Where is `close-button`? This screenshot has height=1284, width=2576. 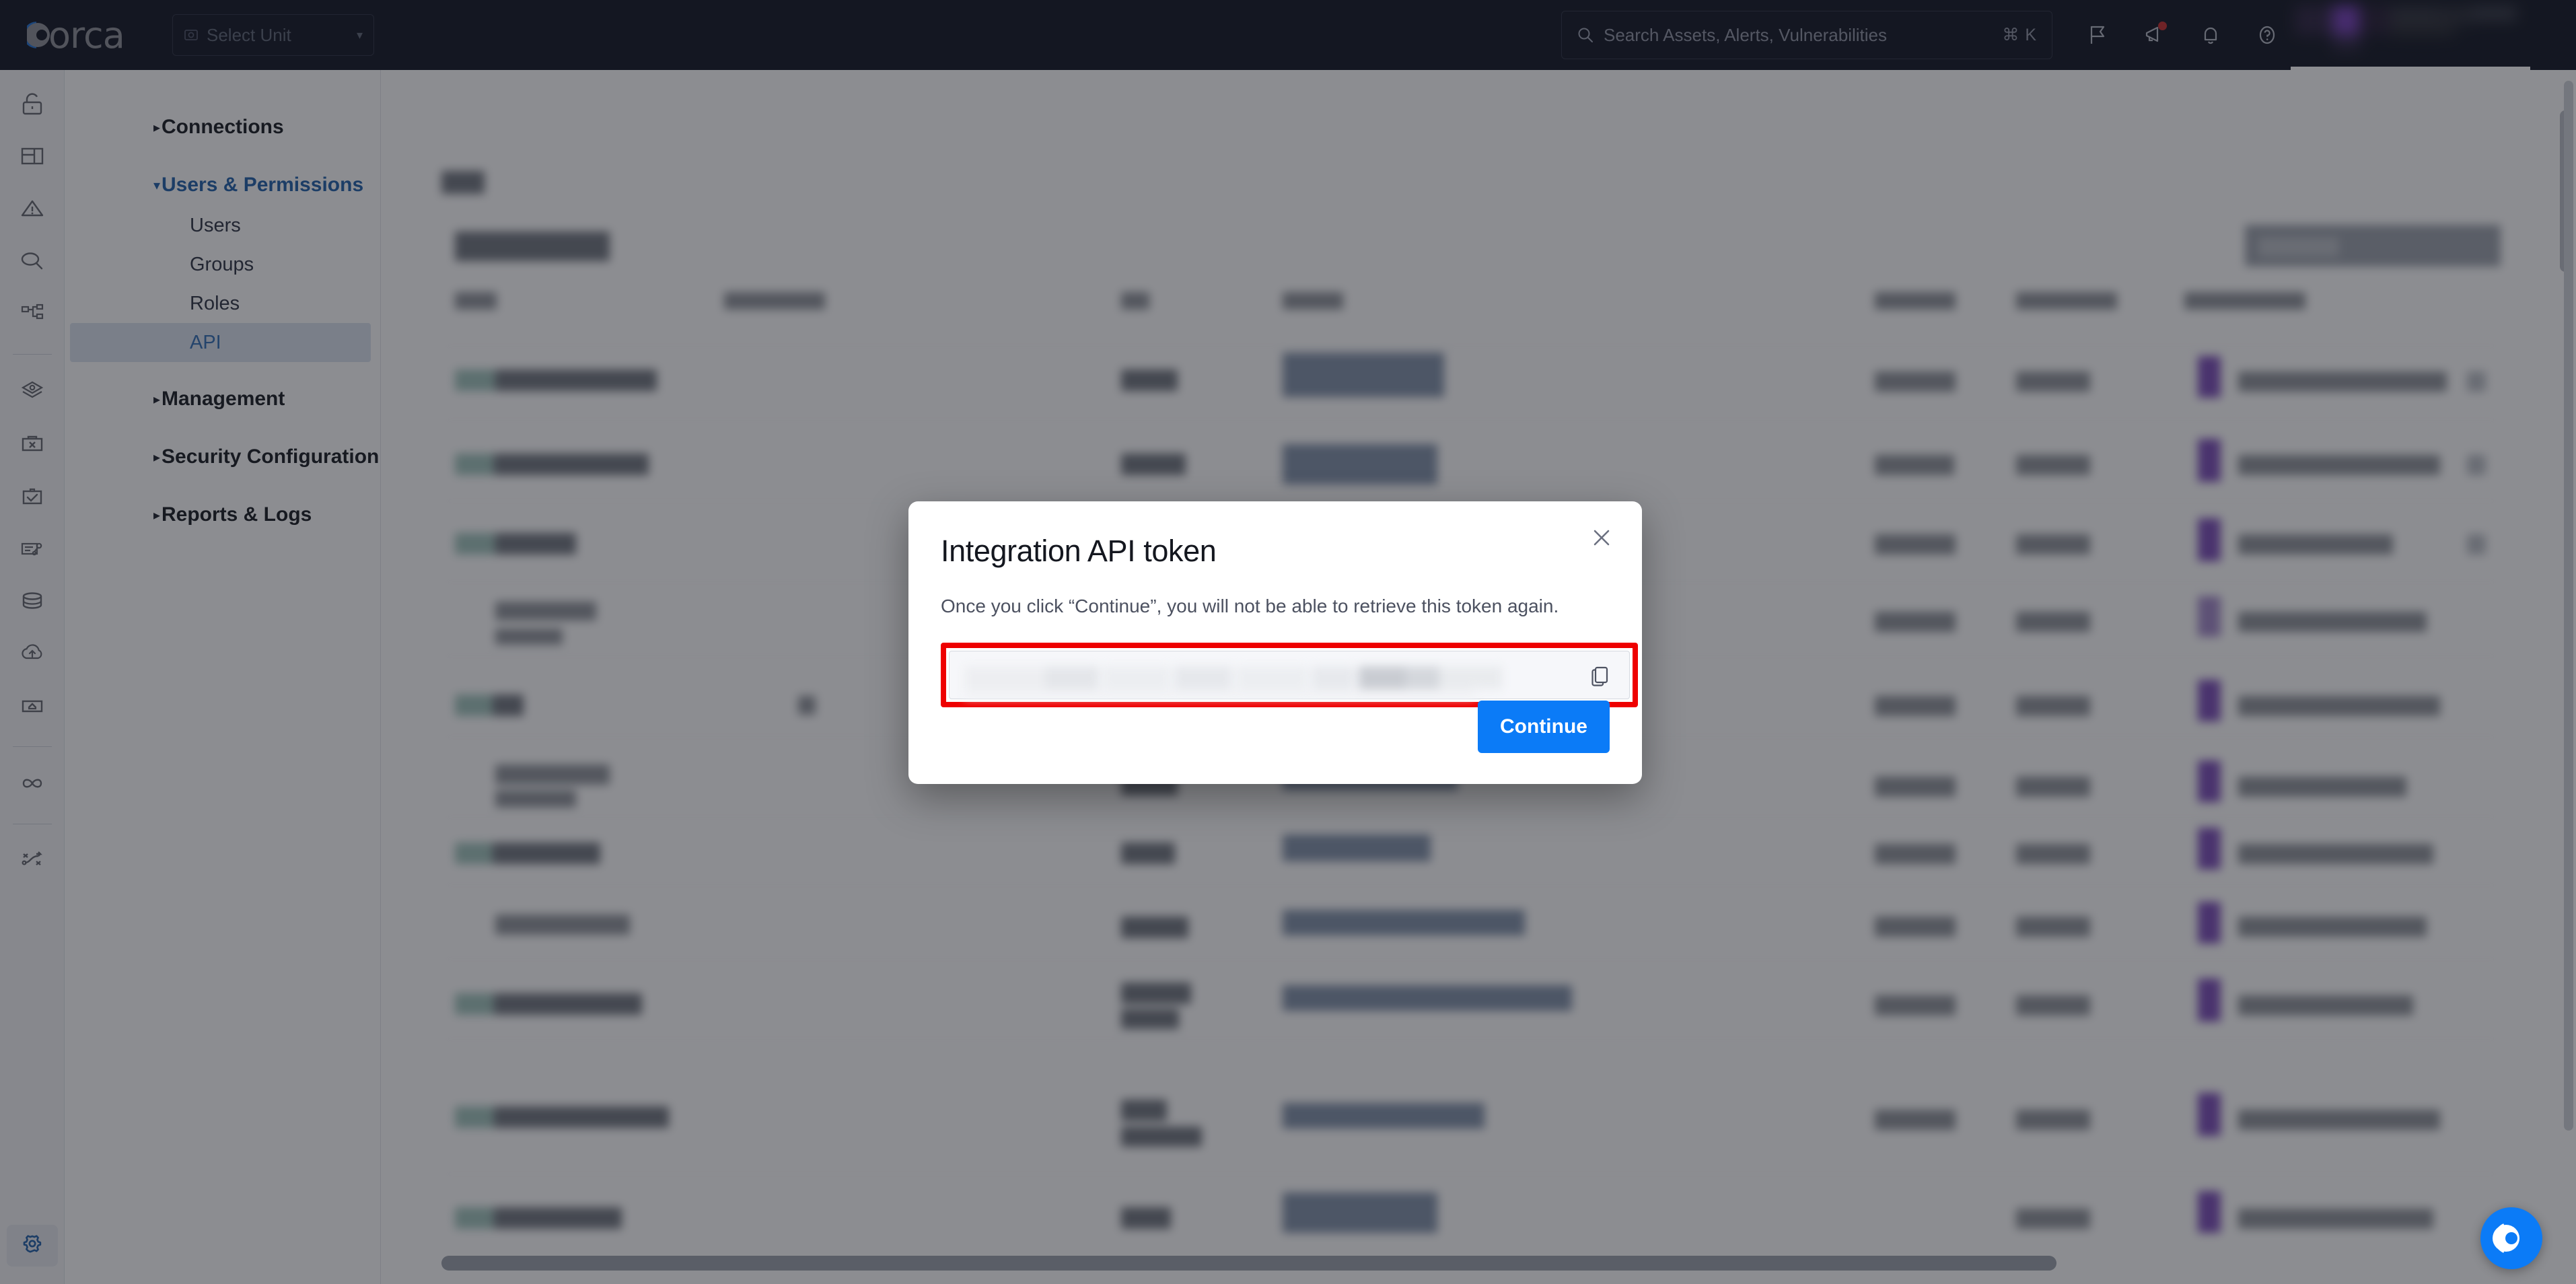 close-button is located at coordinates (1601, 537).